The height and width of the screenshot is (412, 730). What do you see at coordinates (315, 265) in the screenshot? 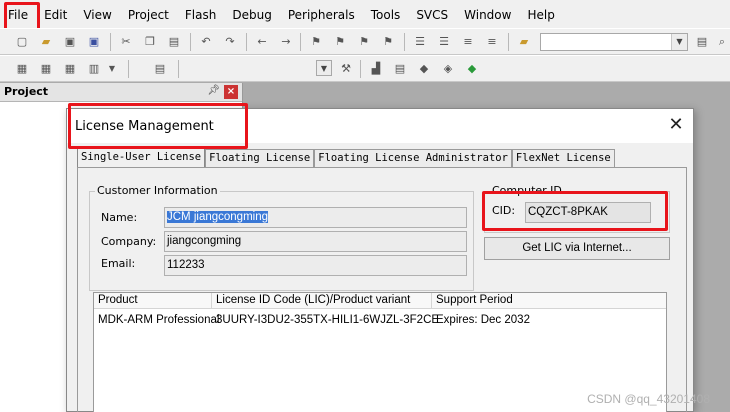
I see `email-field: 112233` at bounding box center [315, 265].